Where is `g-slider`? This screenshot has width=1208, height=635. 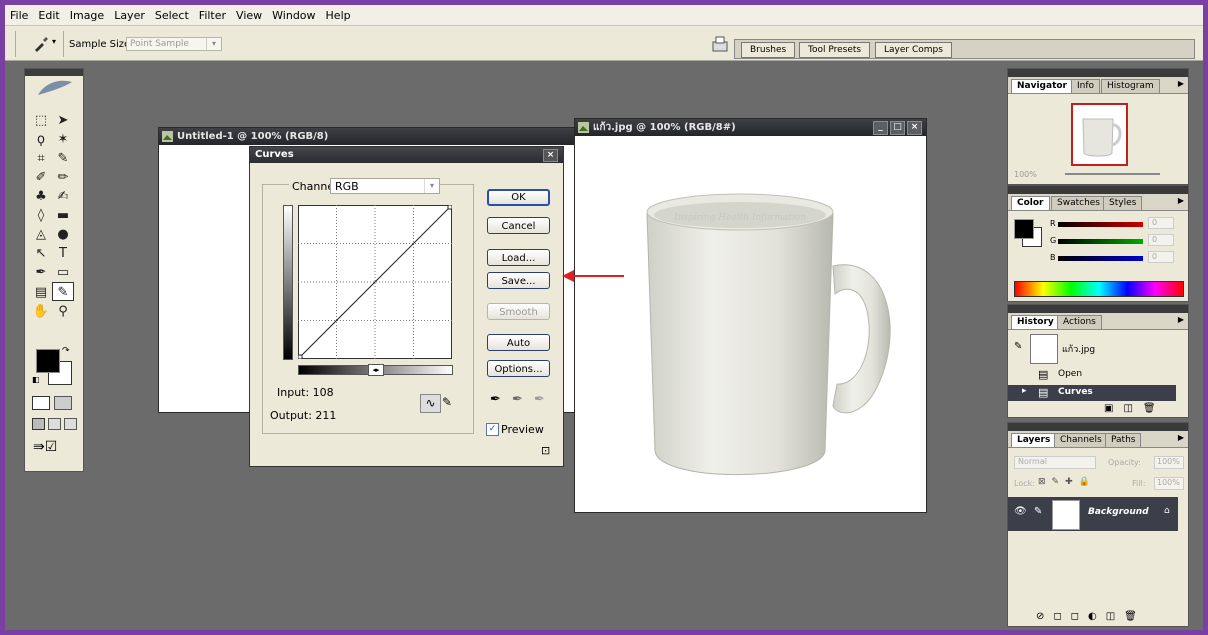 g-slider is located at coordinates (1100, 241).